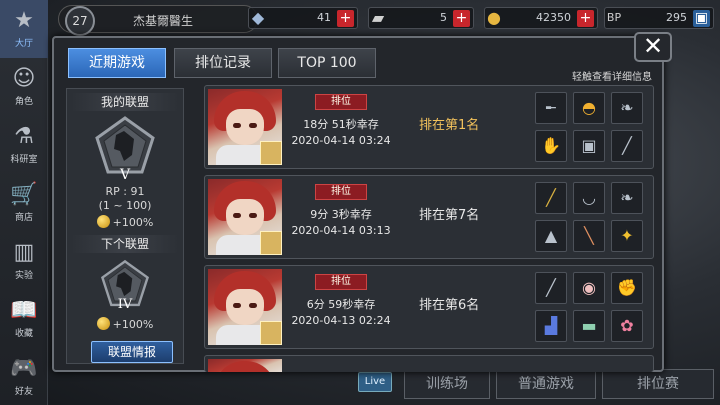  What do you see at coordinates (341, 320) in the screenshot?
I see `match-date: 2020-04-13 02:24` at bounding box center [341, 320].